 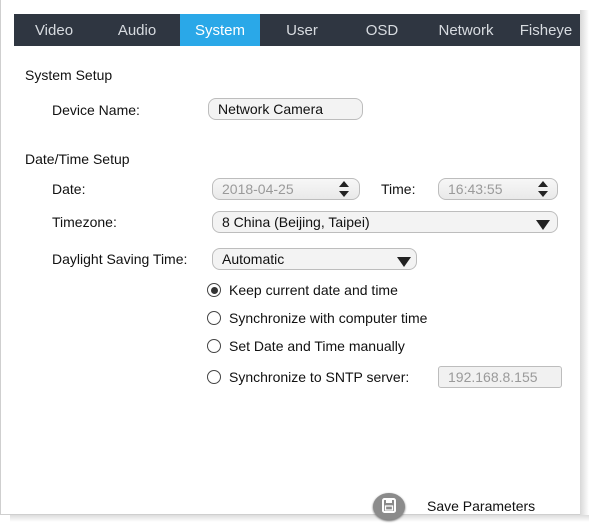 I want to click on tab-osd: OSD, so click(x=382, y=30).